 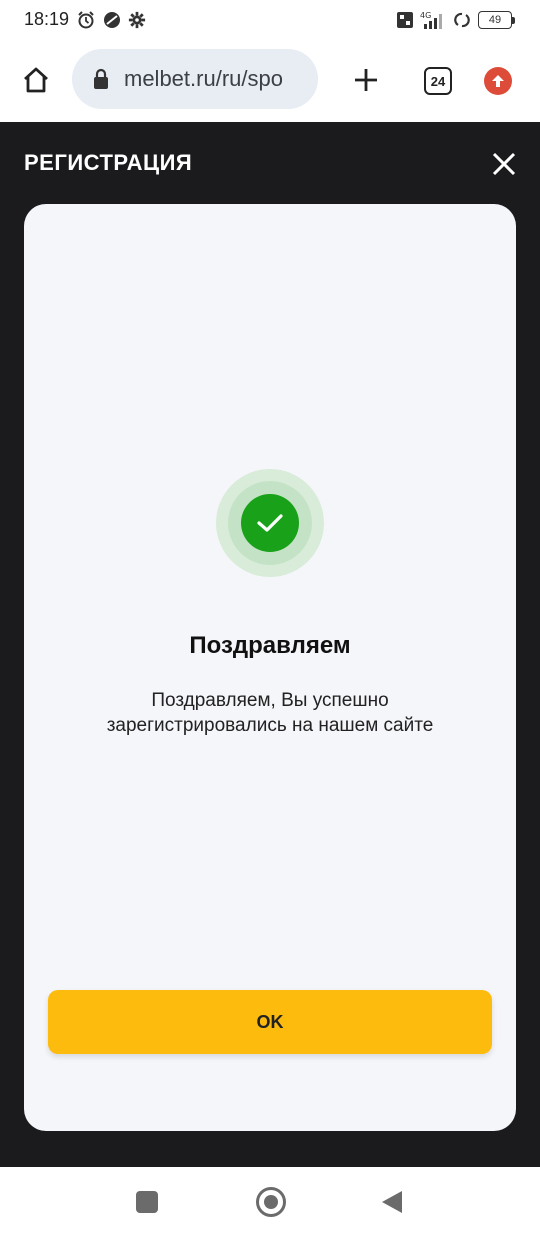 I want to click on modal-title: РЕГИСТРАЦИЯ, so click(x=108, y=162).